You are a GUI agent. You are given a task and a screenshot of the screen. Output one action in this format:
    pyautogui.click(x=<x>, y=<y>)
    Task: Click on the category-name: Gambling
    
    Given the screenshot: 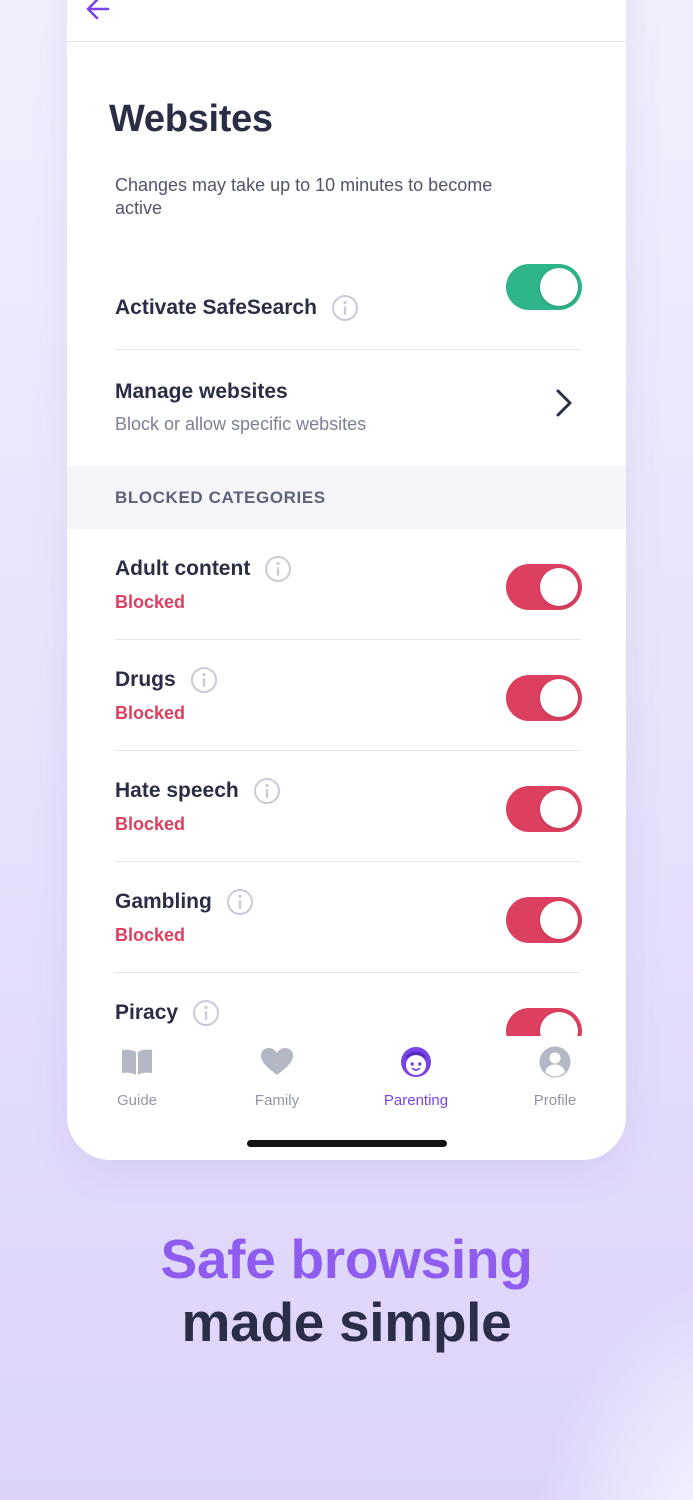 What is the action you would take?
    pyautogui.click(x=163, y=901)
    